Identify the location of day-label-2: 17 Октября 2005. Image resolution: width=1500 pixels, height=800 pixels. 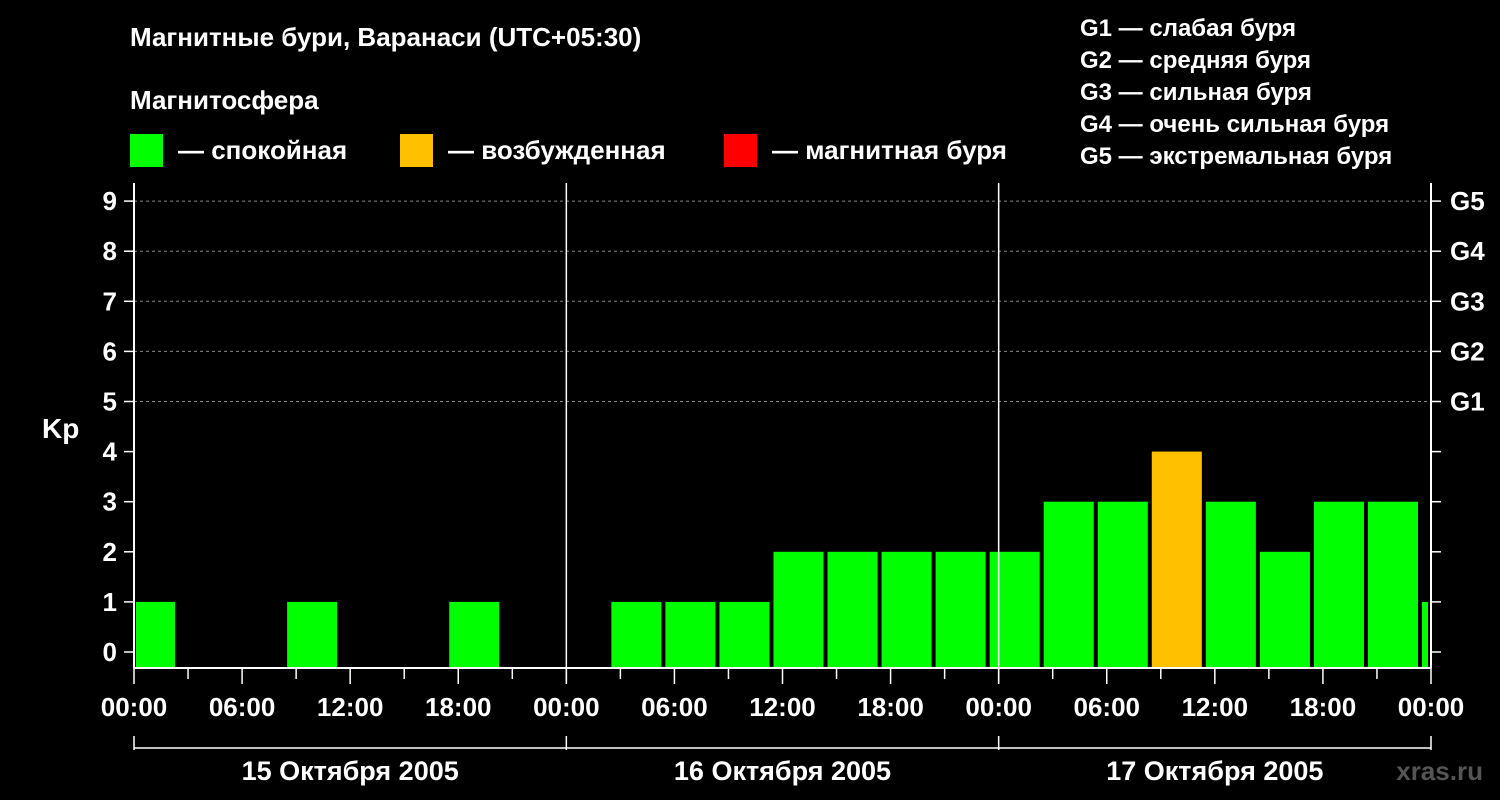
(1214, 771).